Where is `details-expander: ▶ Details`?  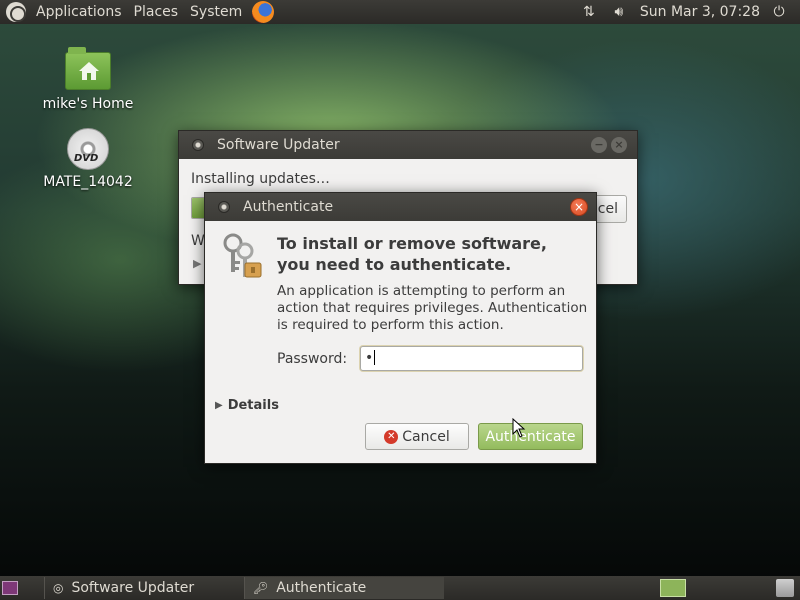 details-expander: ▶ Details is located at coordinates (247, 405).